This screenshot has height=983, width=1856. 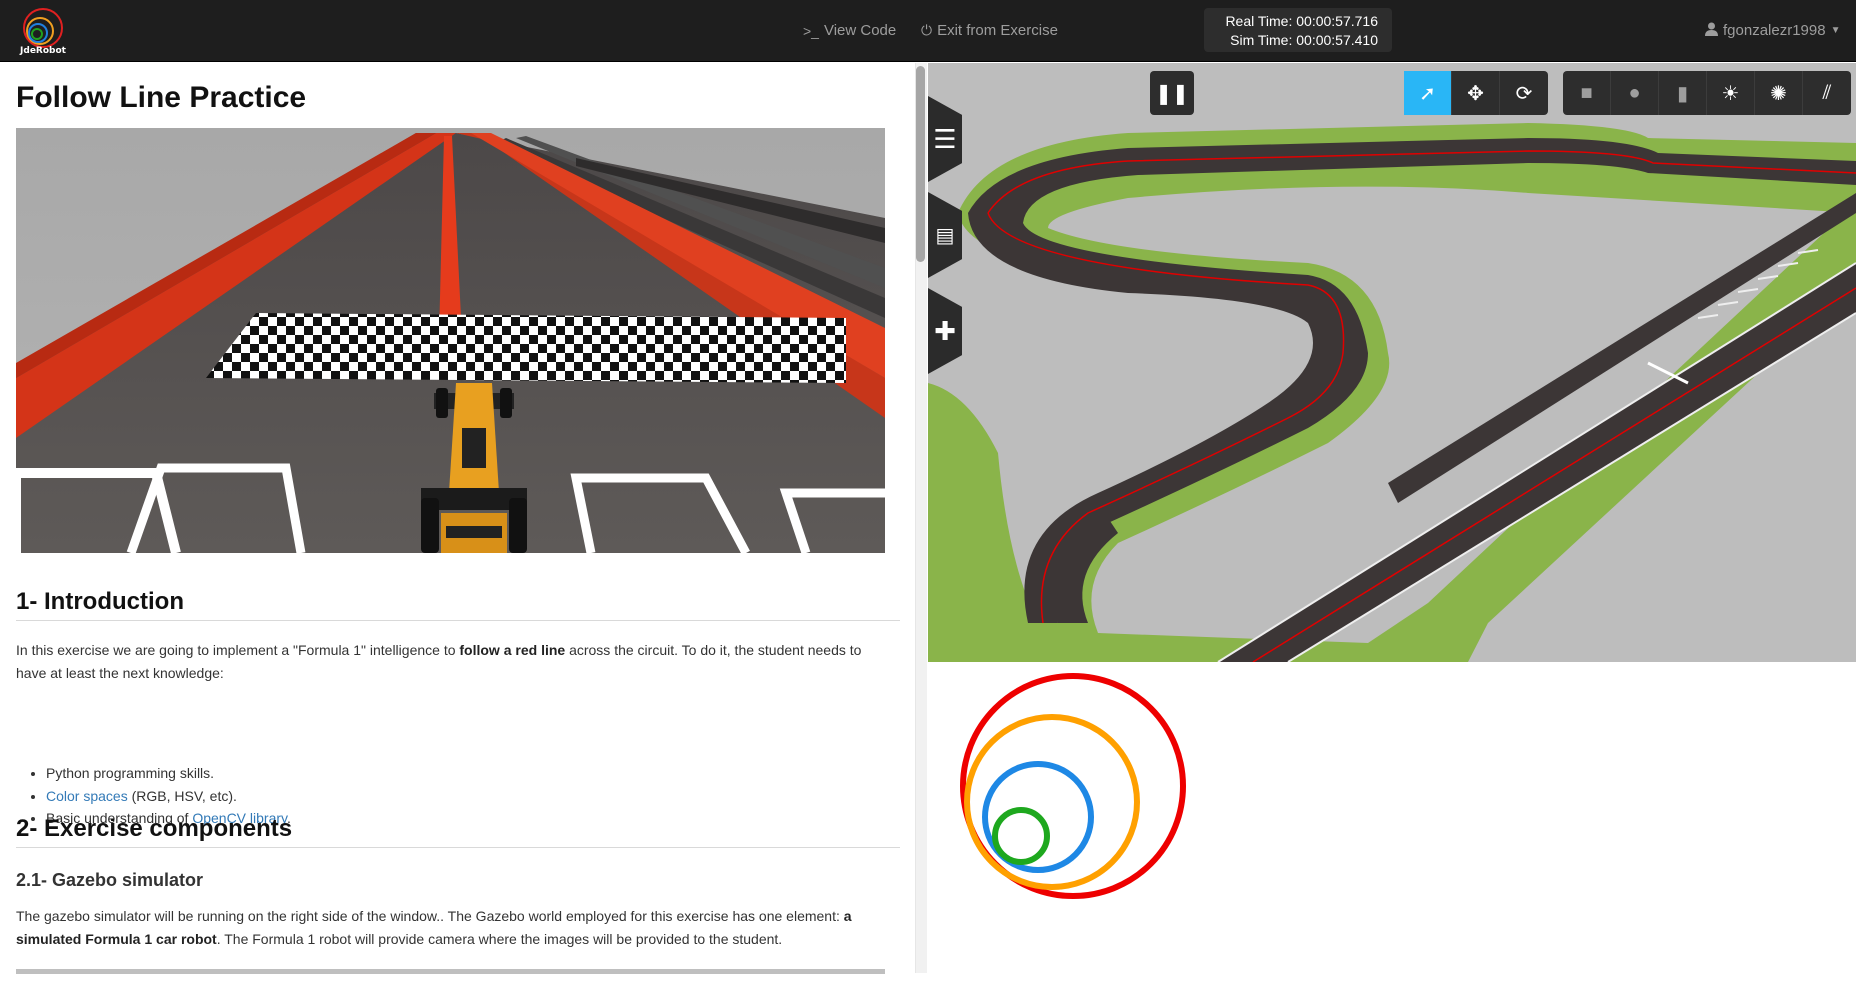 I want to click on insert-spot-light-button: ✺, so click(x=1779, y=93).